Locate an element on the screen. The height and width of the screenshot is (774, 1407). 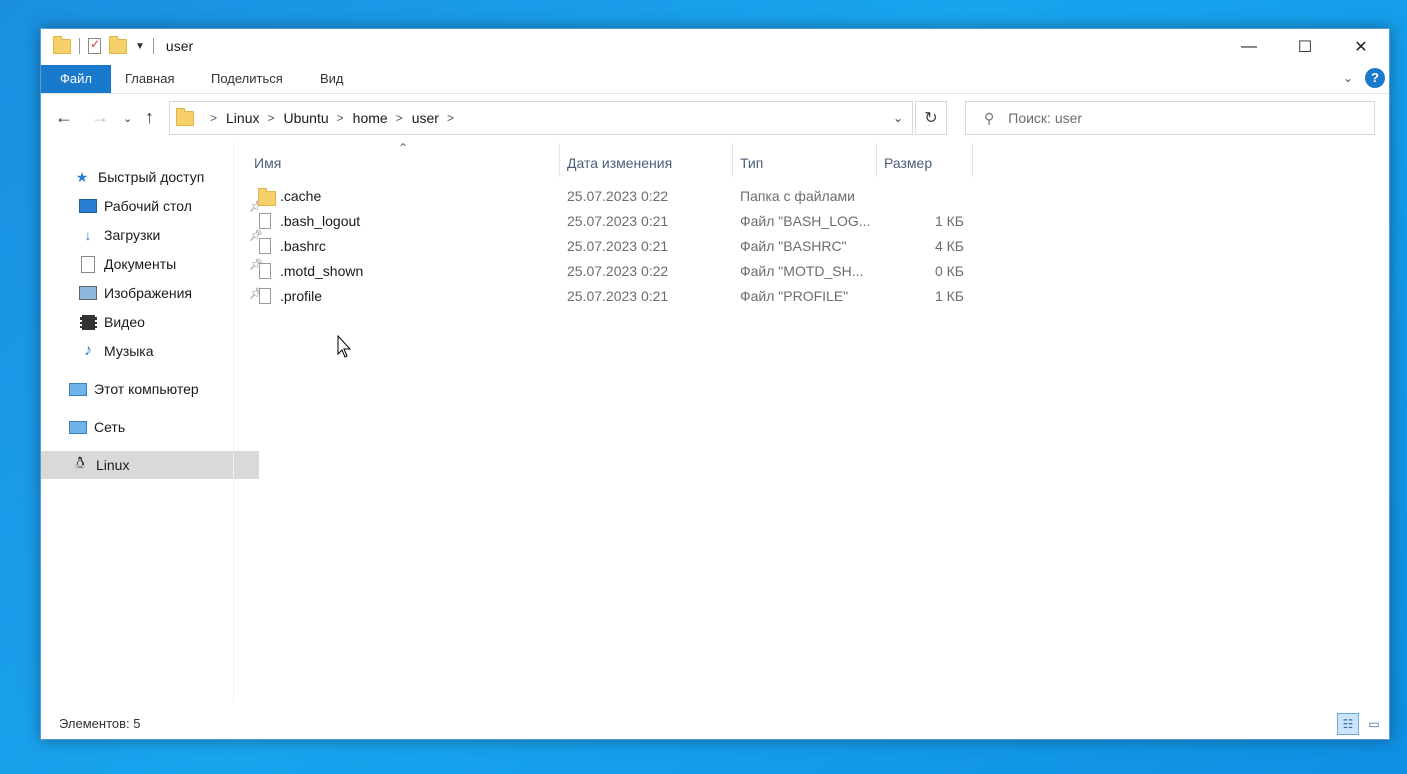
file-type: Папка с файлами is located at coordinates (797, 196).